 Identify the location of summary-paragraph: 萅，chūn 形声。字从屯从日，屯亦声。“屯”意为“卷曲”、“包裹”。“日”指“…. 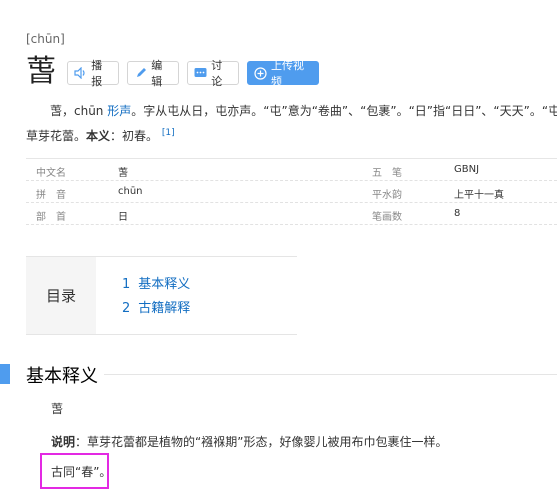
(291, 123).